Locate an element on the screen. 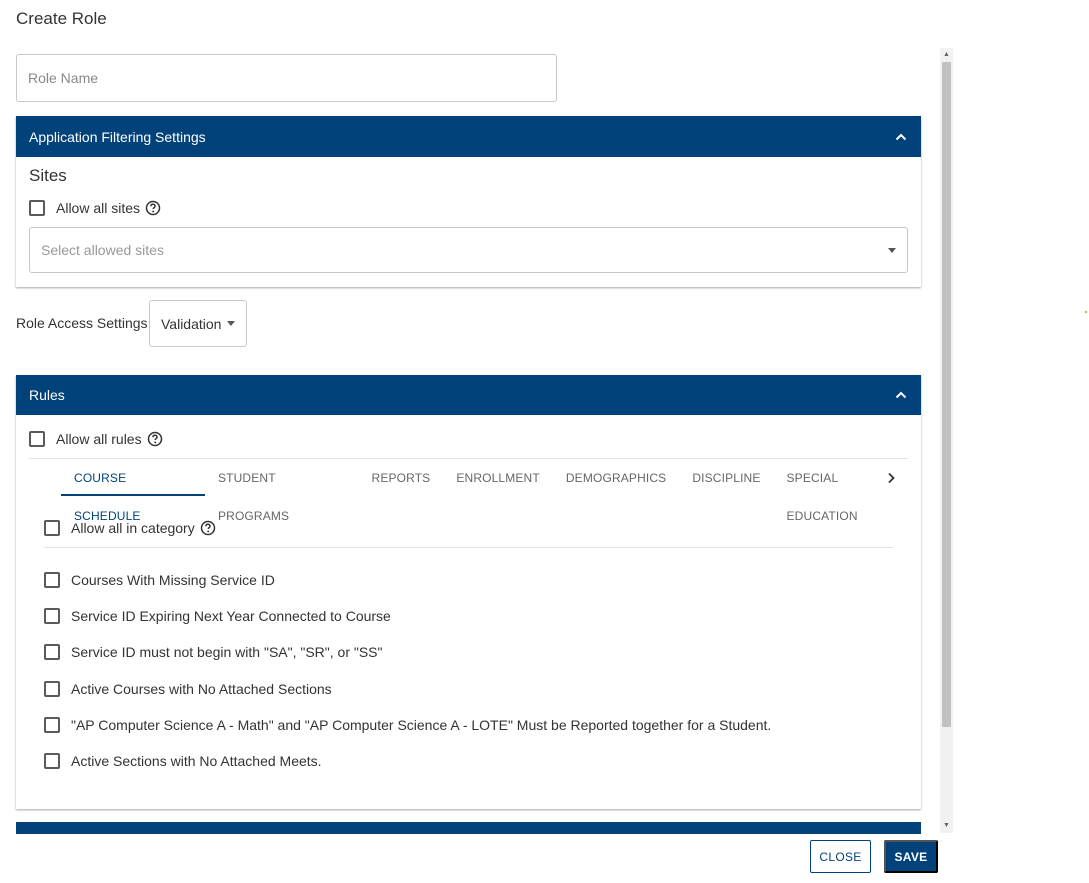 The image size is (1089, 883). rule-item: Active Courses with No Attached Sections is located at coordinates (188, 689).